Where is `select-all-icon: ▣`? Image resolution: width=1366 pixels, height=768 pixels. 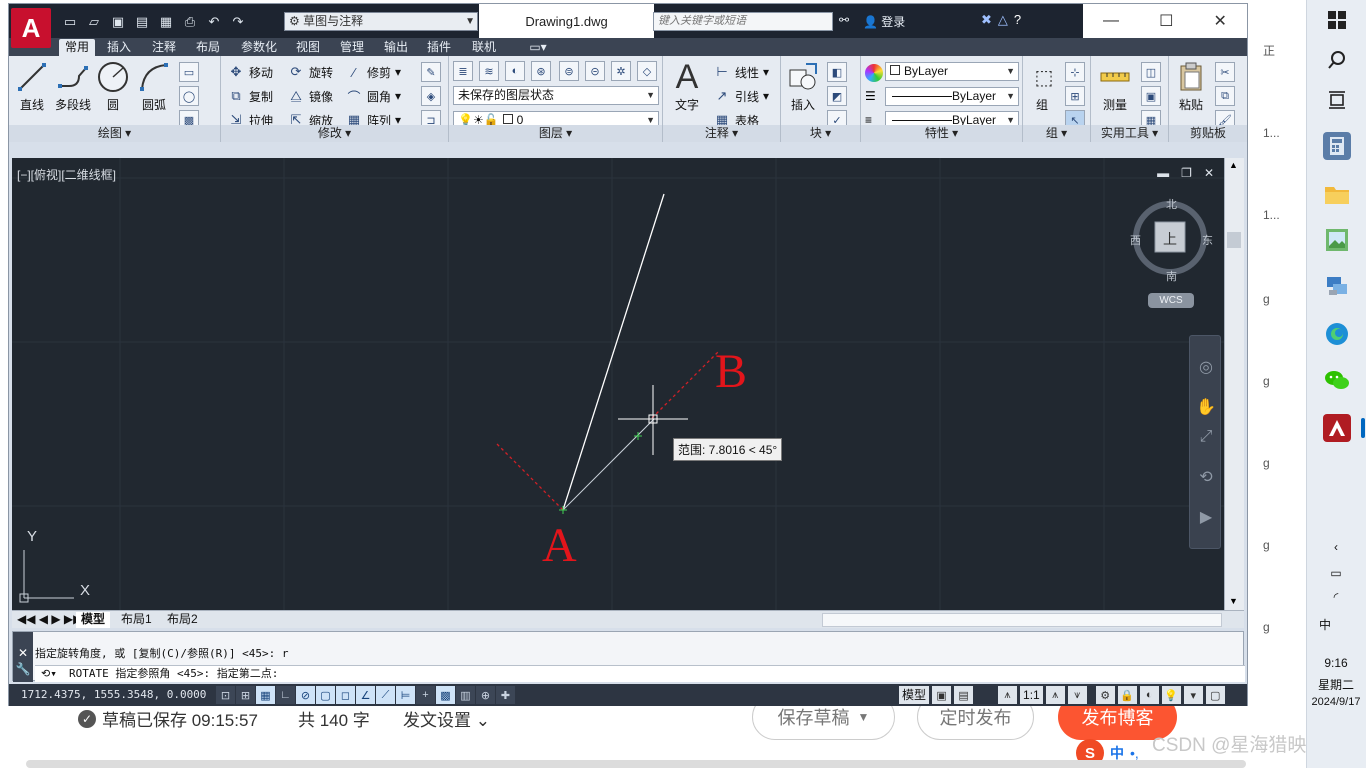 select-all-icon: ▣ is located at coordinates (1151, 96).